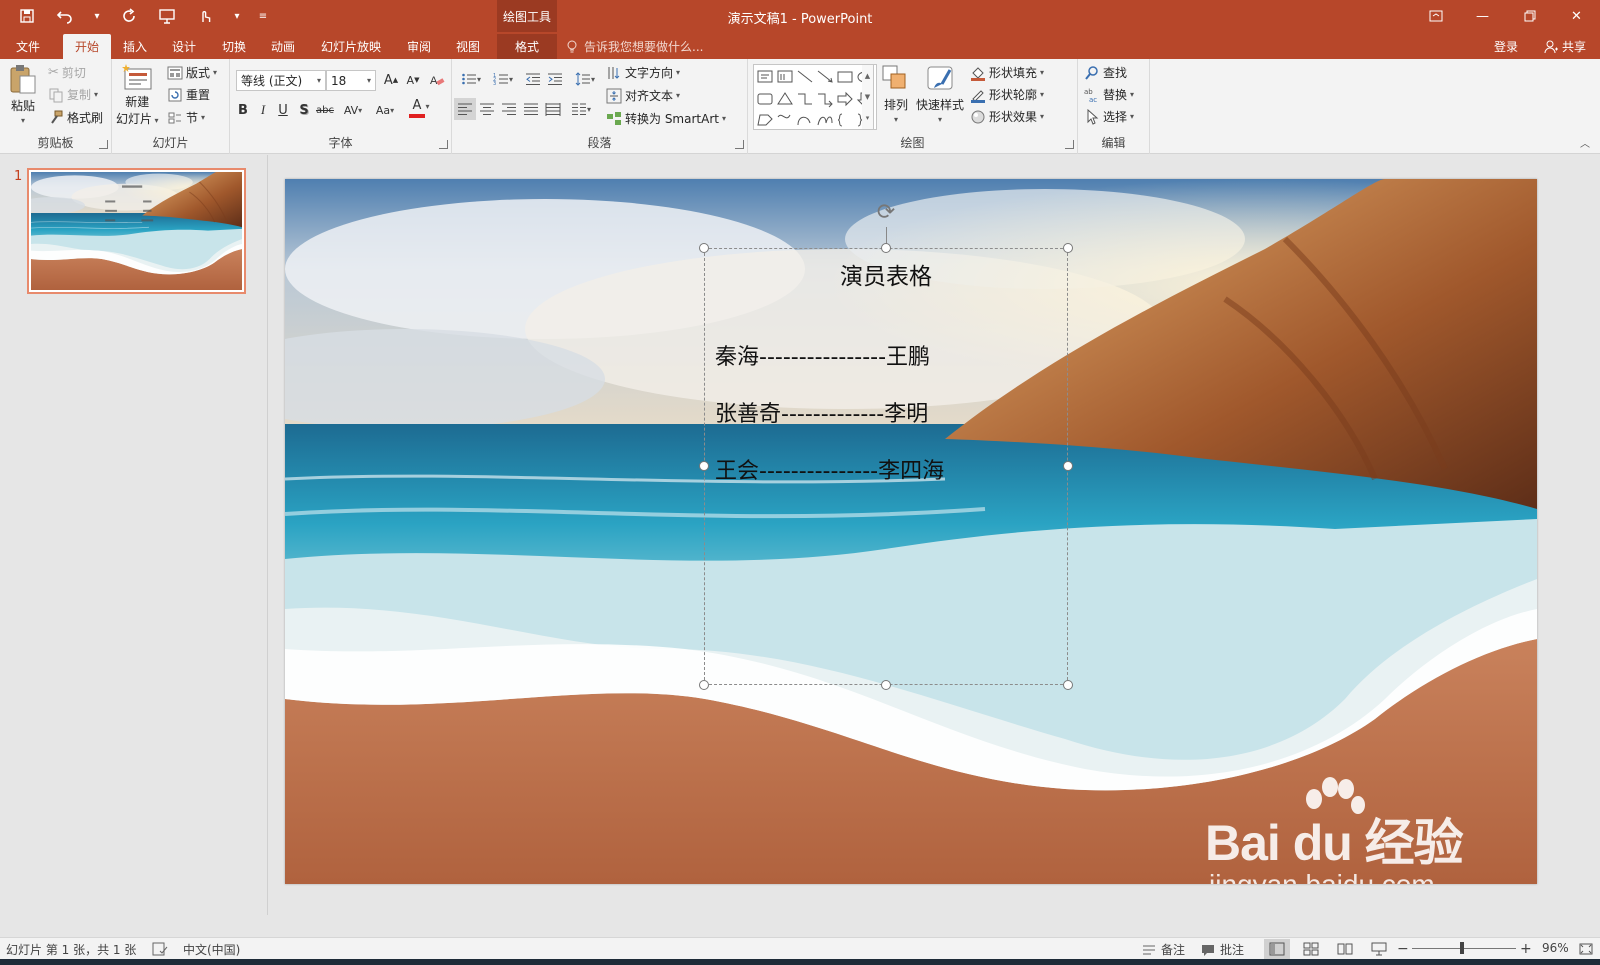  I want to click on ribbon-display-options-icon, so click(1435, 16).